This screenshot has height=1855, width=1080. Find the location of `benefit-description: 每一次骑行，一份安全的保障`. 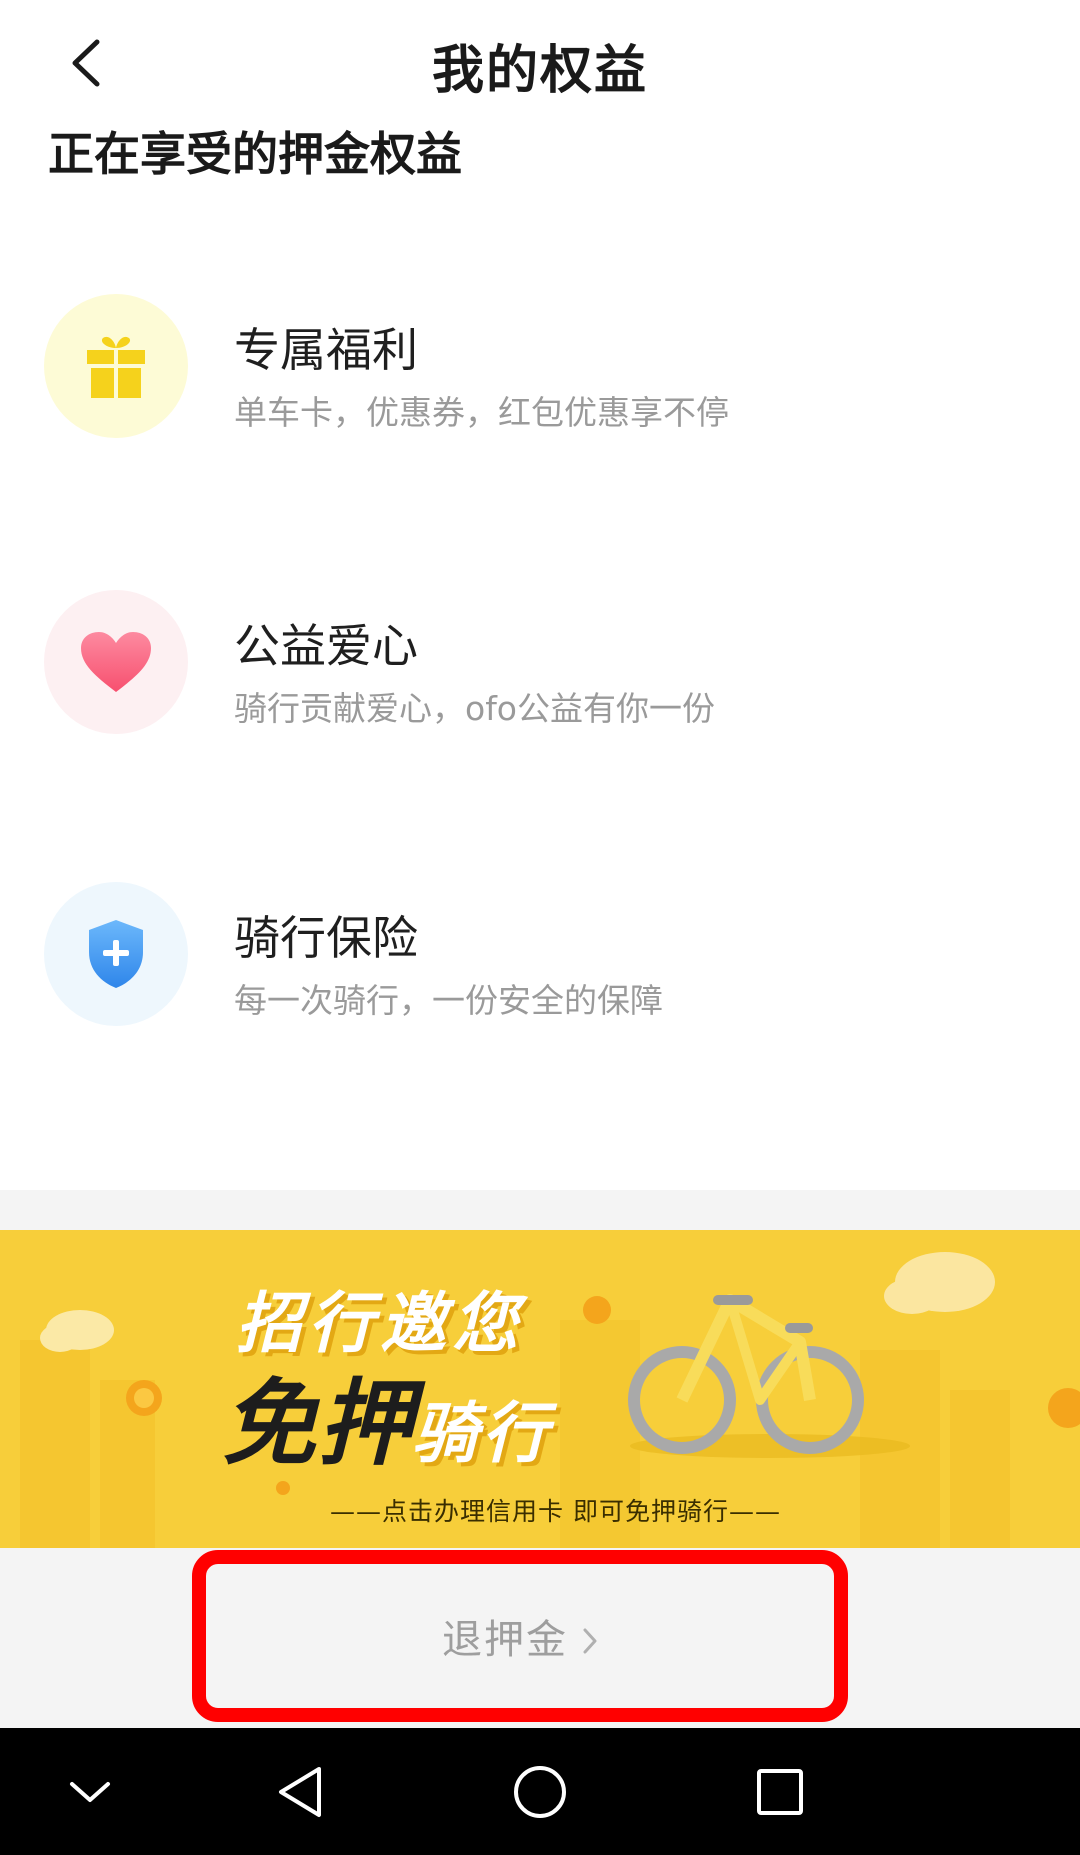

benefit-description: 每一次骑行，一份安全的保障 is located at coordinates (448, 1000).